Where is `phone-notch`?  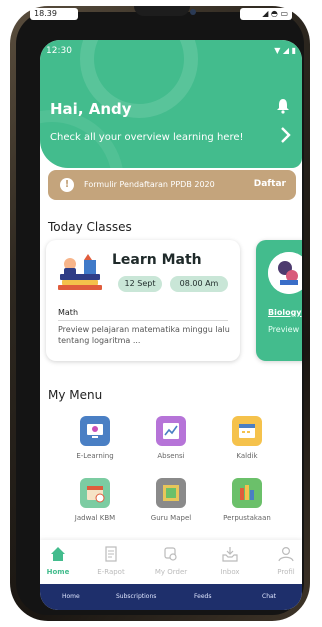 phone-notch is located at coordinates (162, 11).